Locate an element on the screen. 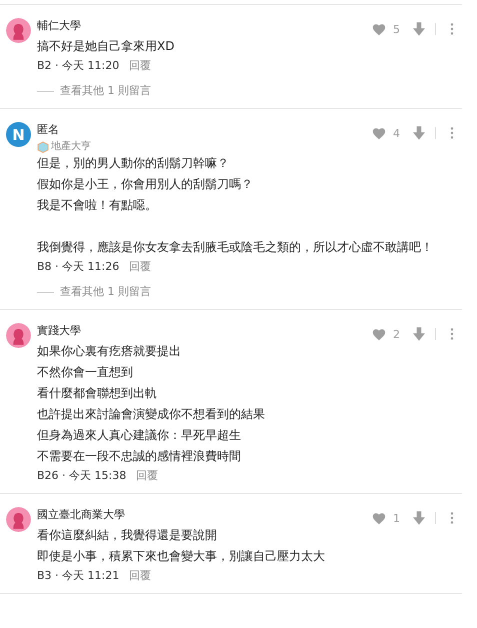  comment-line: 不需要在一段不忠誠的感情裡浪費時間 is located at coordinates (139, 456).